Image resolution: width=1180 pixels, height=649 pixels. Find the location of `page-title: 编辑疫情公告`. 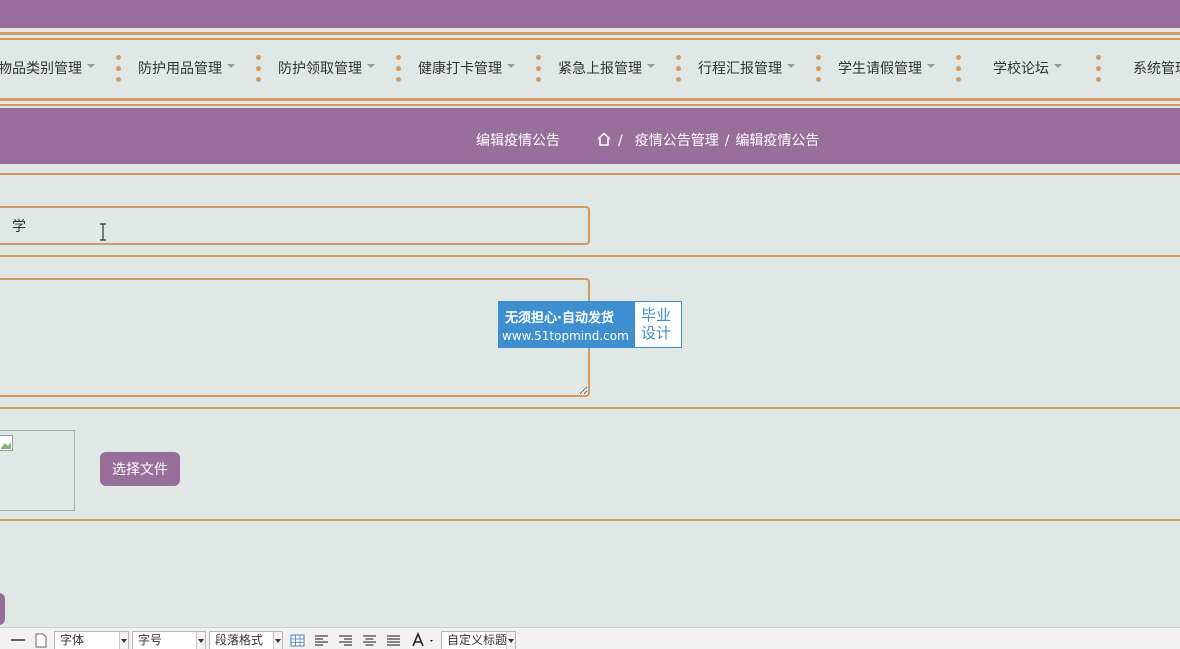

page-title: 编辑疫情公告 is located at coordinates (518, 141).